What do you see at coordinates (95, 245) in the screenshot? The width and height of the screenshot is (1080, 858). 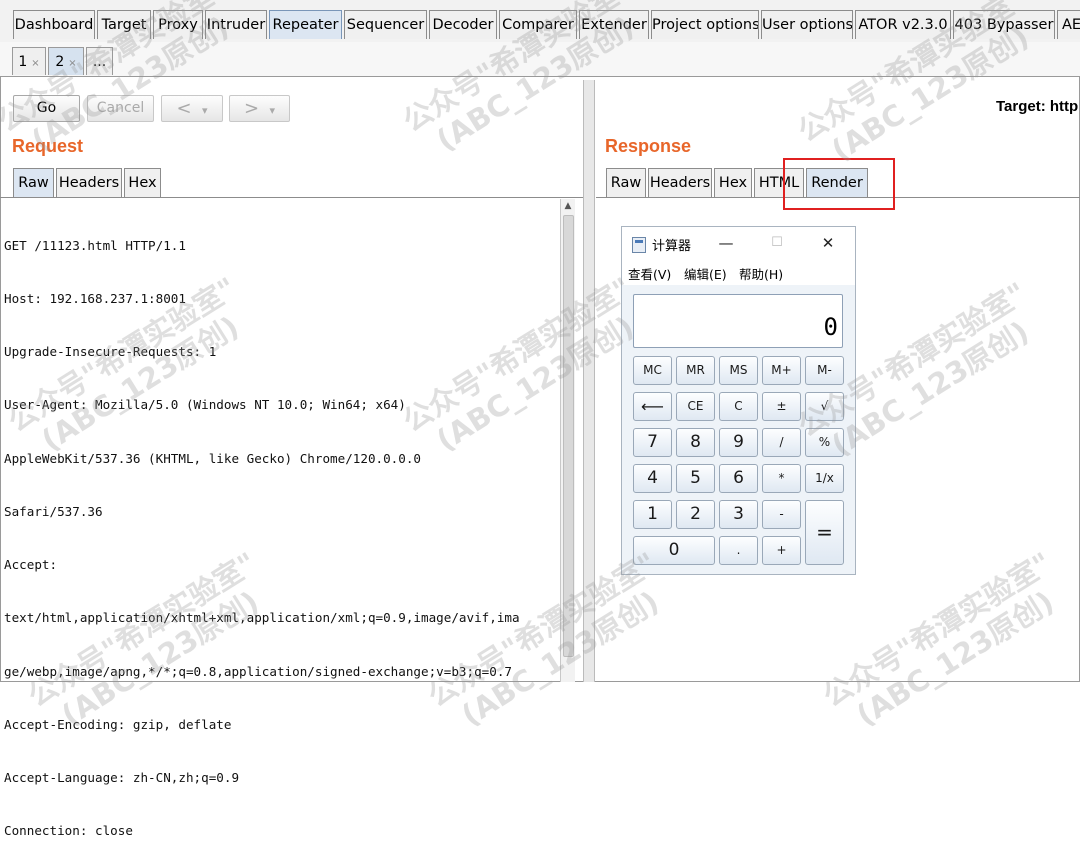 I see `request-line: GET /11123.html HTTP/1.1` at bounding box center [95, 245].